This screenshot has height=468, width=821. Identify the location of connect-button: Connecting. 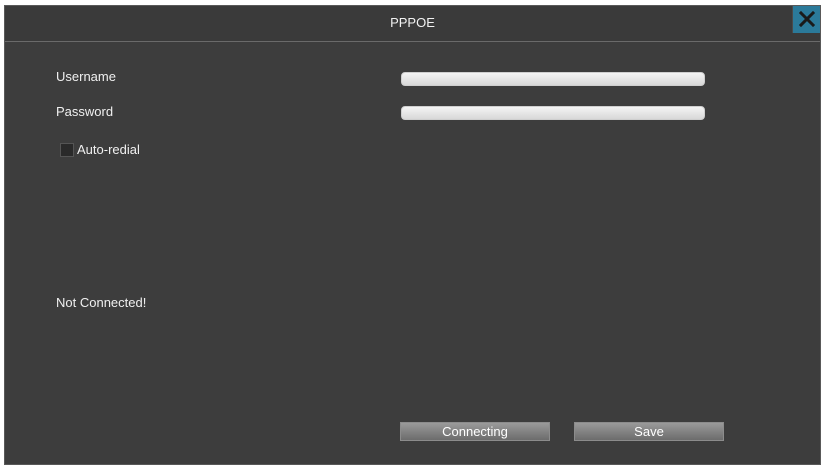
(475, 431).